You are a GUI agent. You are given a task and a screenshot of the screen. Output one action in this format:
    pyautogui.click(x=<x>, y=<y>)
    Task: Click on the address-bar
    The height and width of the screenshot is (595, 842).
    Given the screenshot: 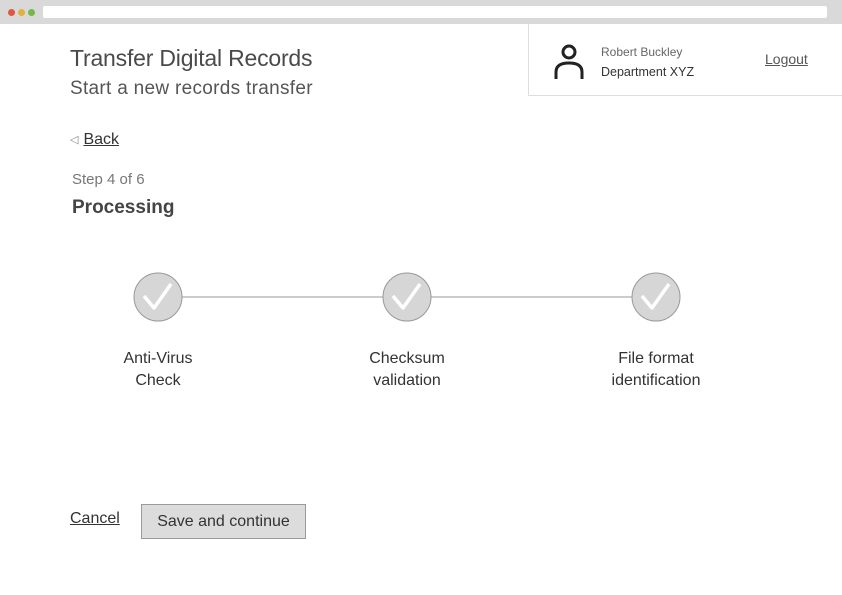 What is the action you would take?
    pyautogui.click(x=435, y=12)
    